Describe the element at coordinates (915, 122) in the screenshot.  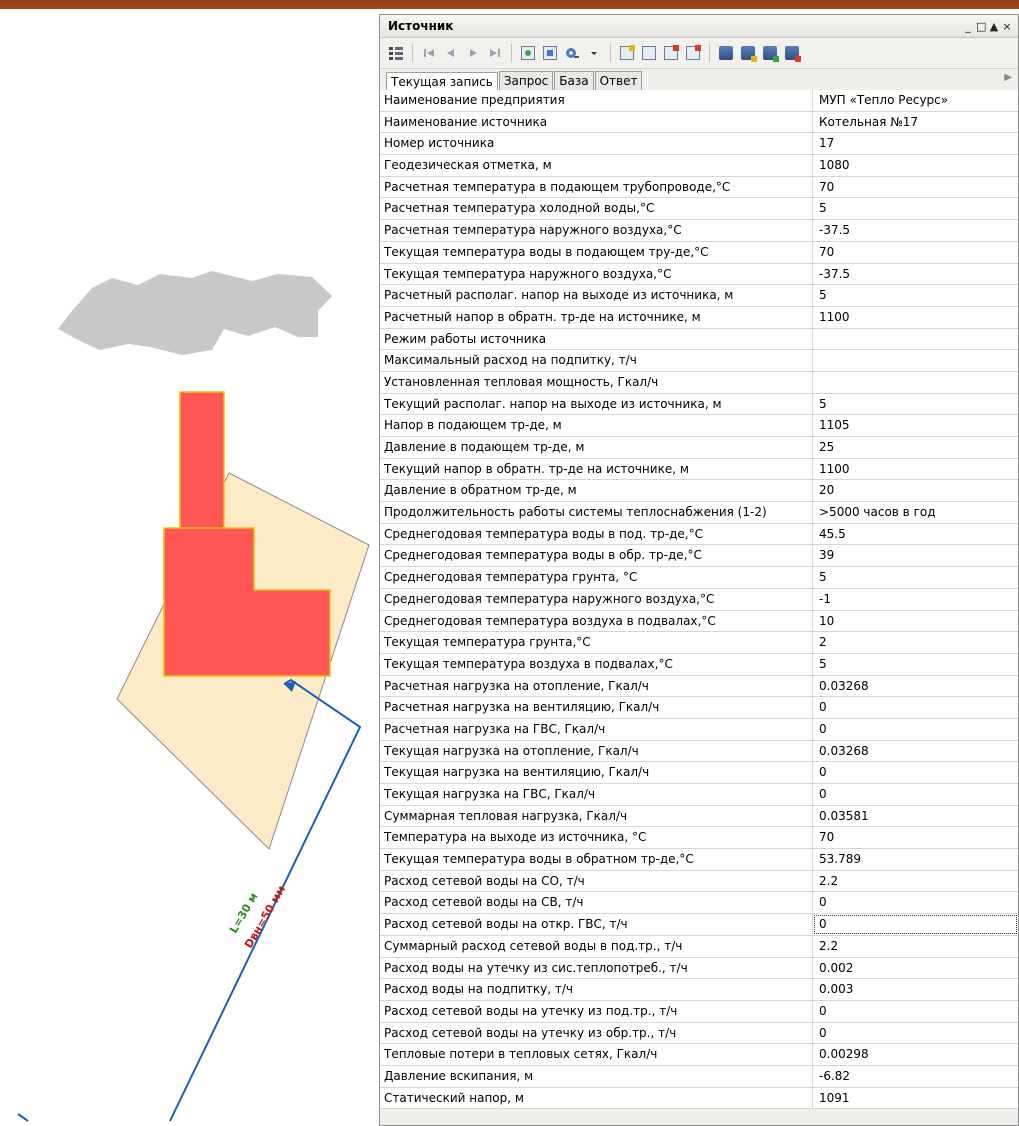
I see `property-value: Котельная №17` at that location.